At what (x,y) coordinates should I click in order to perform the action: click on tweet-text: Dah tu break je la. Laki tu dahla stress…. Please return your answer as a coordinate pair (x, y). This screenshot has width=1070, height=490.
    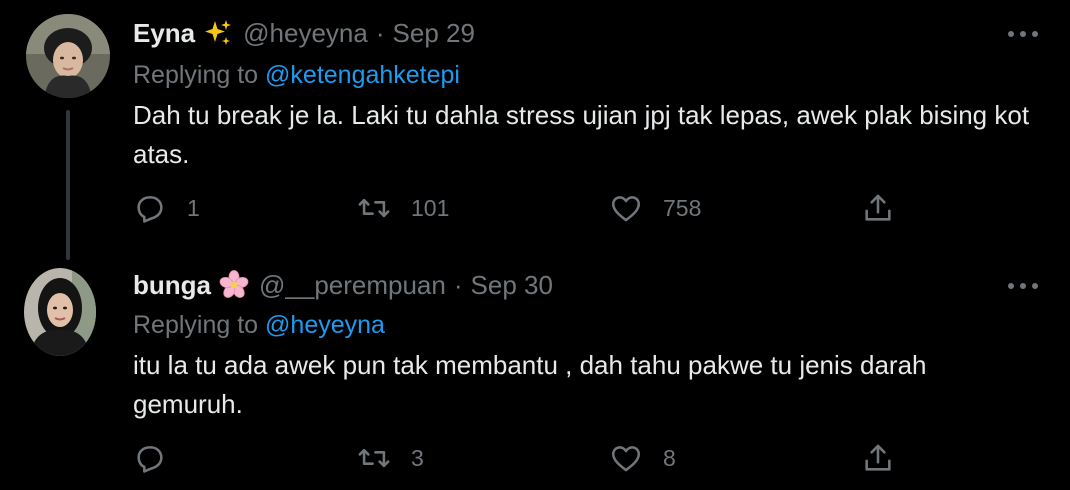
    Looking at the image, I should click on (581, 134).